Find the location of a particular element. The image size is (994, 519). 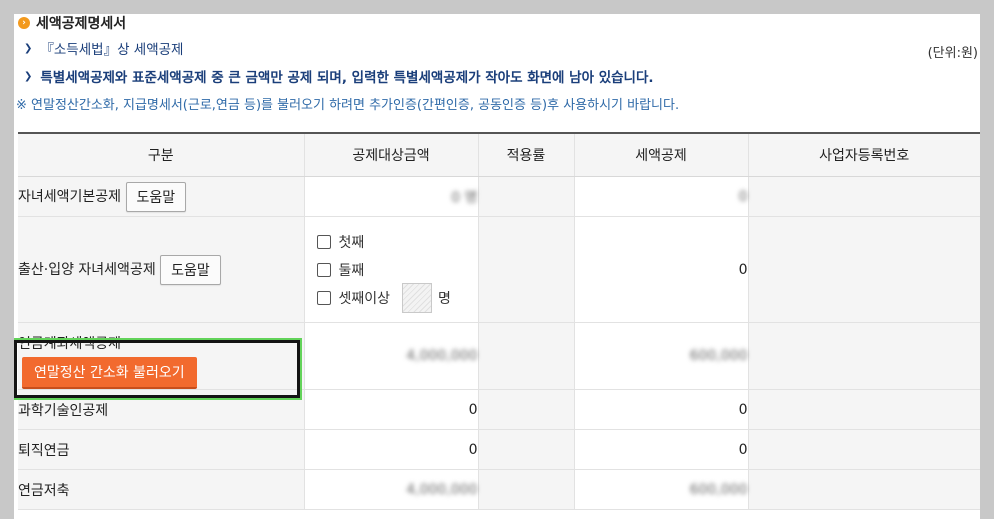

col-header-credit: 세액공제 is located at coordinates (661, 154).